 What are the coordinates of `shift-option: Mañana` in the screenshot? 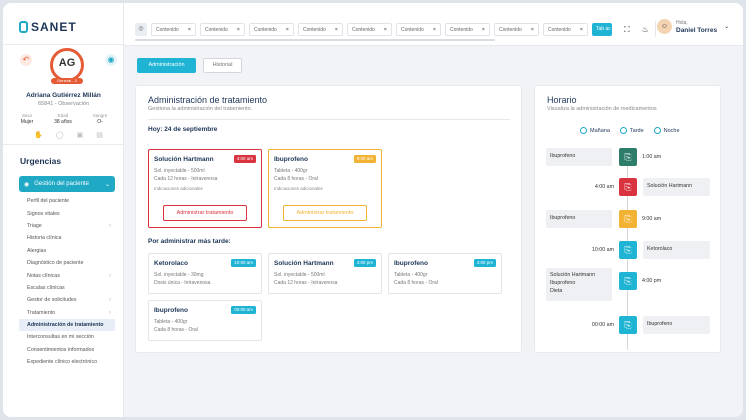 It's located at (595, 130).